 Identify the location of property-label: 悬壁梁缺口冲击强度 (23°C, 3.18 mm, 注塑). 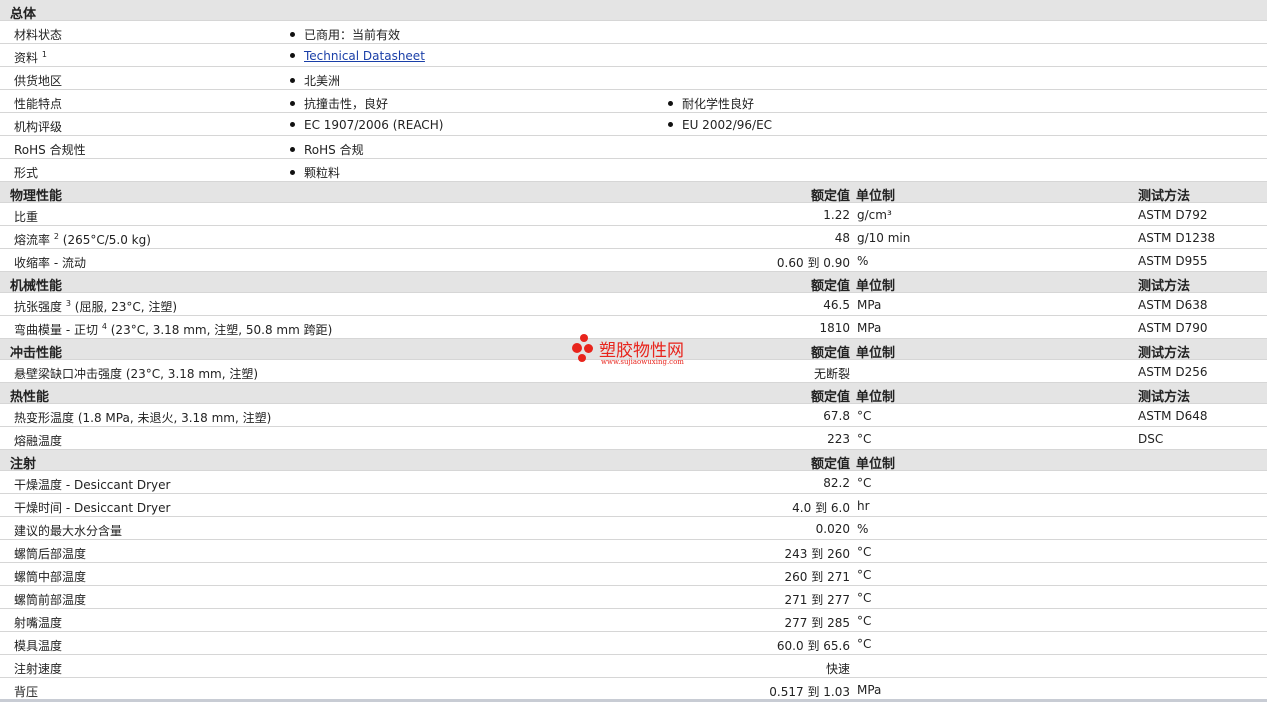
(136, 373).